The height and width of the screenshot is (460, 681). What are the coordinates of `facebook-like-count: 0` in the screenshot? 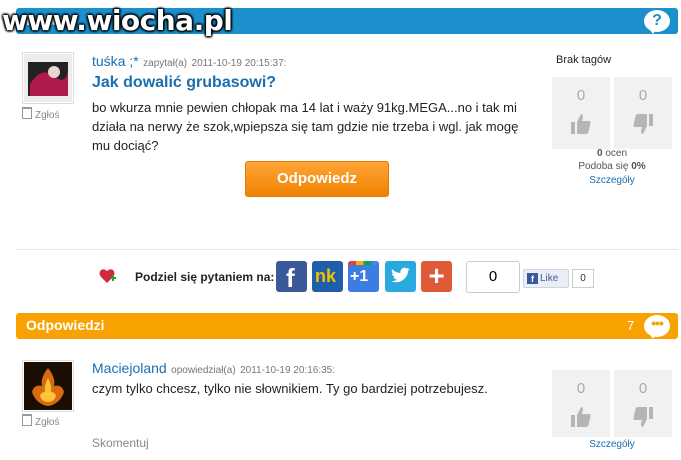 It's located at (583, 278).